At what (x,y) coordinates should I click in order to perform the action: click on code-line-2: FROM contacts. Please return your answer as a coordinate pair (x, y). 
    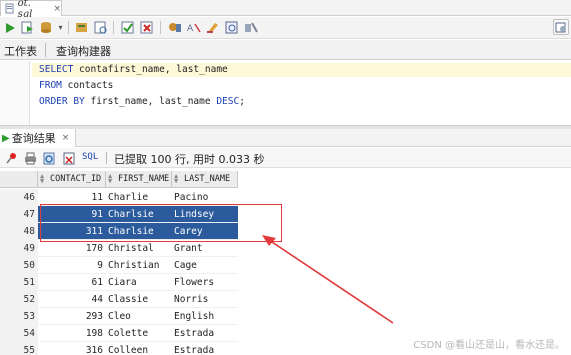
    Looking at the image, I should click on (76, 86).